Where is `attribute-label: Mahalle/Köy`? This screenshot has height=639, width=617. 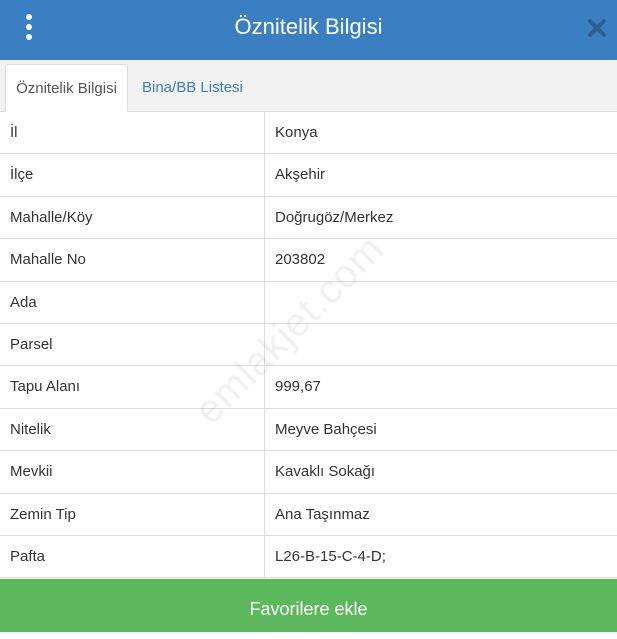 attribute-label: Mahalle/Köy is located at coordinates (51, 217).